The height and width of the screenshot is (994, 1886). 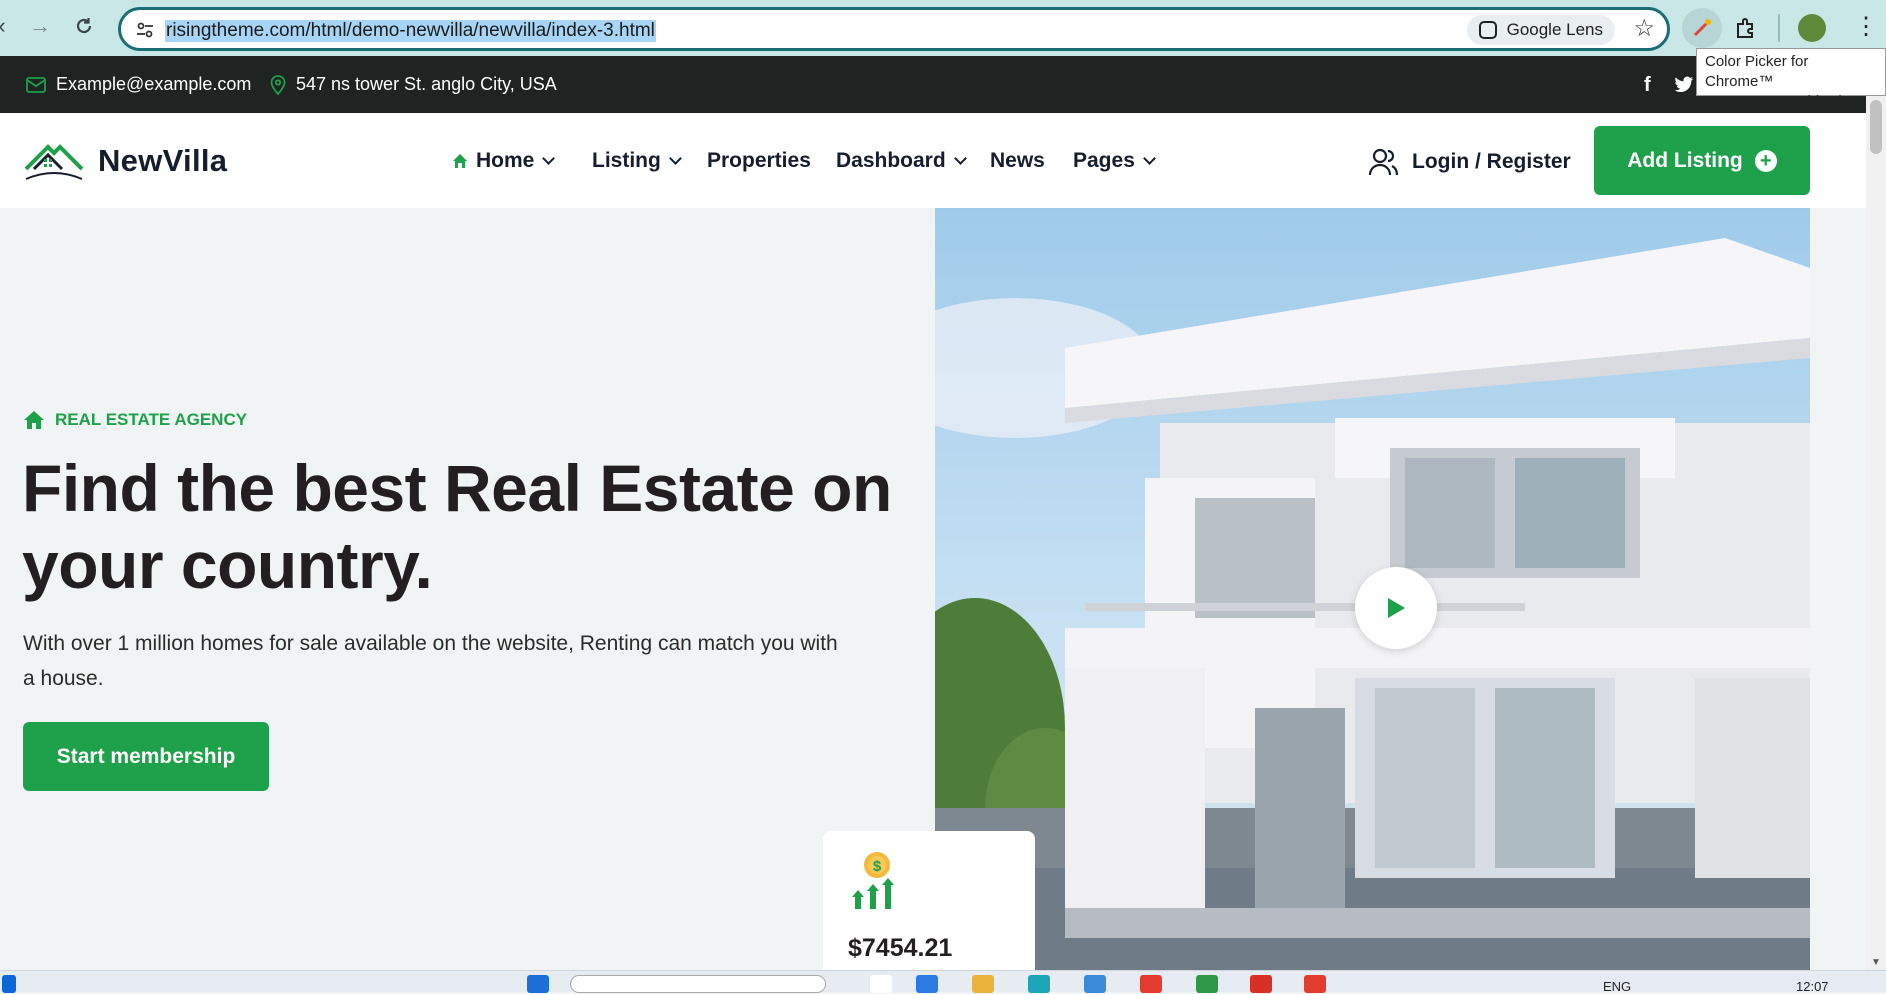 What do you see at coordinates (873, 880) in the screenshot?
I see `growth-chart-icon: $` at bounding box center [873, 880].